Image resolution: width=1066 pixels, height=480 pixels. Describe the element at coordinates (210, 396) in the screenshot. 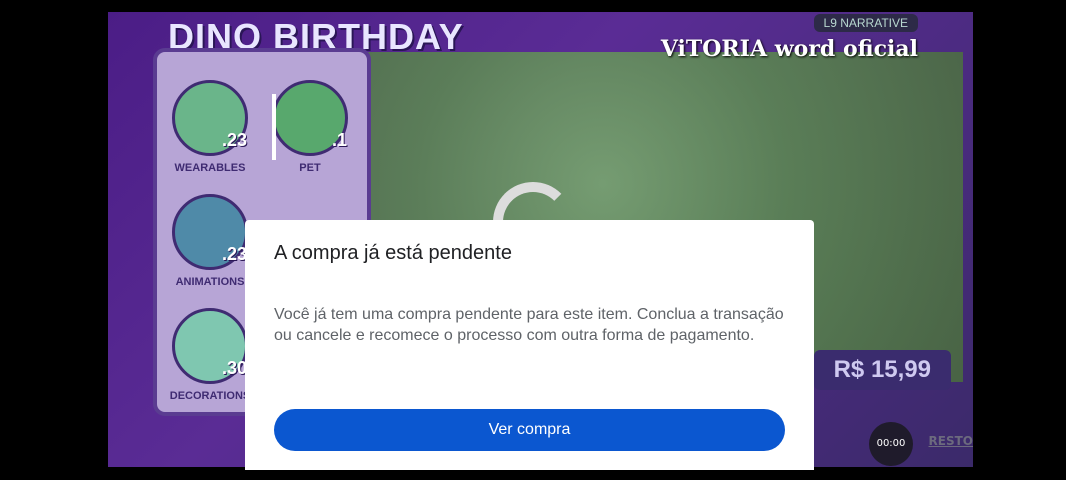

I see `category-label: DECORATIONS` at that location.